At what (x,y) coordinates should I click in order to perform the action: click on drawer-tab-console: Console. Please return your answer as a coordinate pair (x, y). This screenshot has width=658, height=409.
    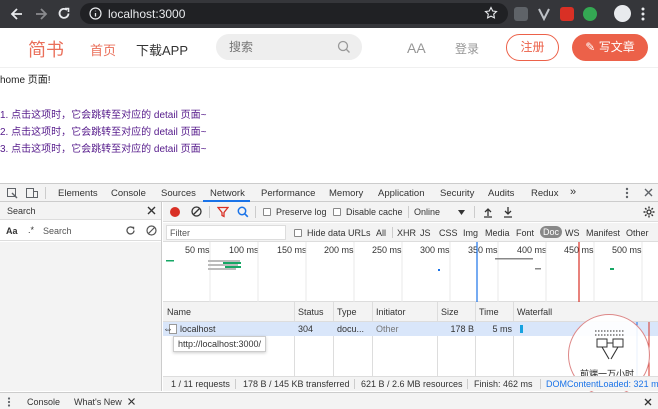
    Looking at the image, I should click on (43, 402).